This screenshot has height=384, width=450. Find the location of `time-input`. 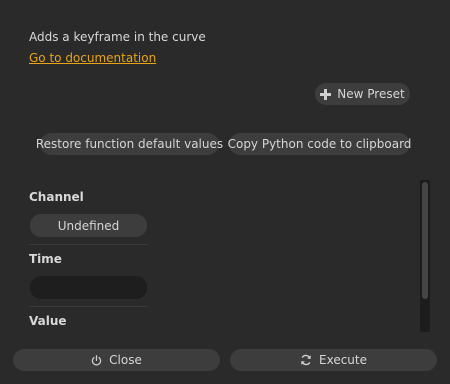

time-input is located at coordinates (88, 287).